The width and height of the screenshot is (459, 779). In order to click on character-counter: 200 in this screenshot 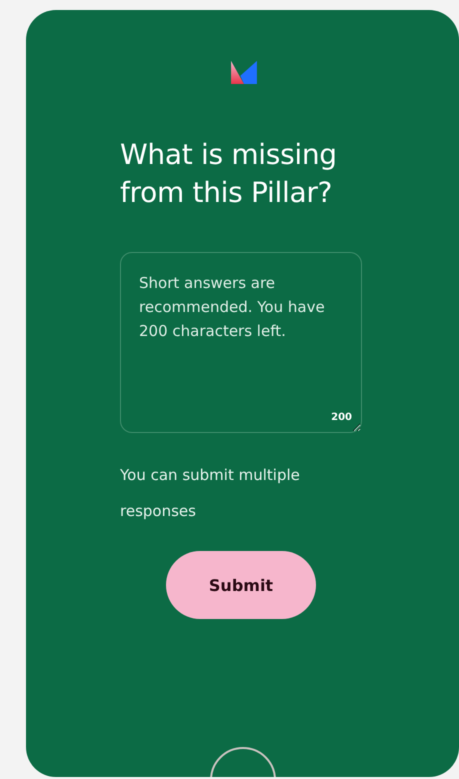, I will do `click(341, 417)`.